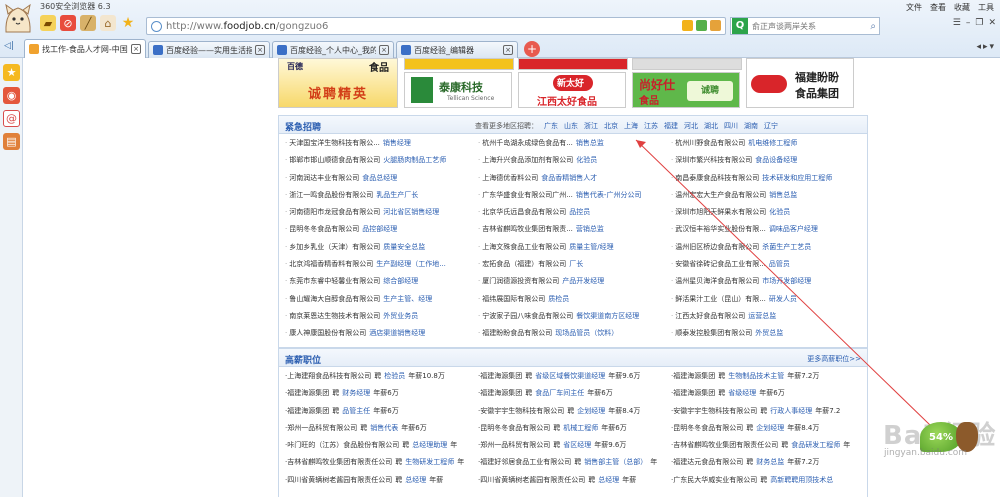  I want to click on urgent-job-item: · 杭州川野食品有限公司 机电维修工程师, so click(767, 146).